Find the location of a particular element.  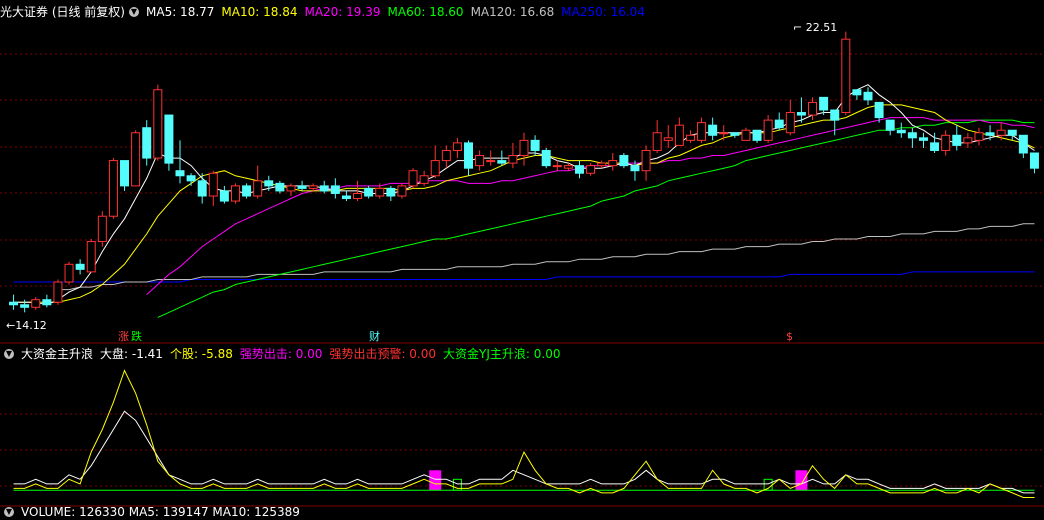

dollar-tag: $ is located at coordinates (789, 336).